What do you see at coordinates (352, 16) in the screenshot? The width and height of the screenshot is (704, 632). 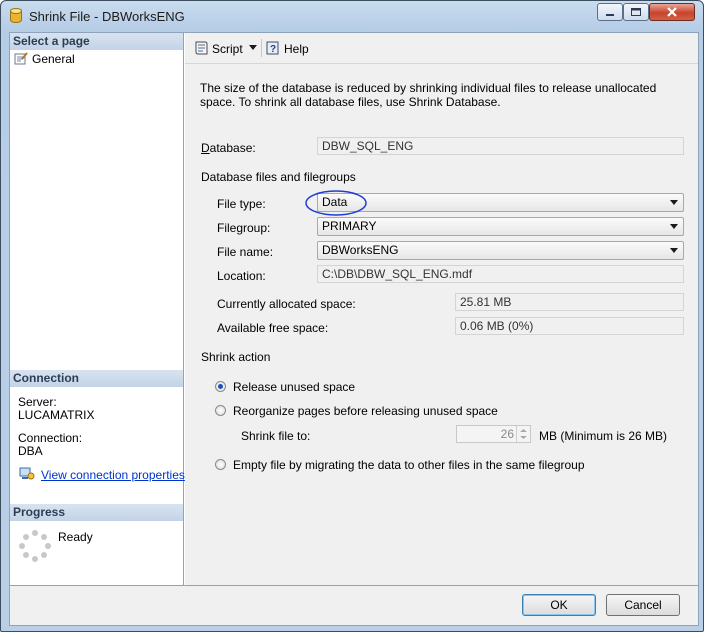 I see `title-bar: Shrink File - DBWorksENG` at bounding box center [352, 16].